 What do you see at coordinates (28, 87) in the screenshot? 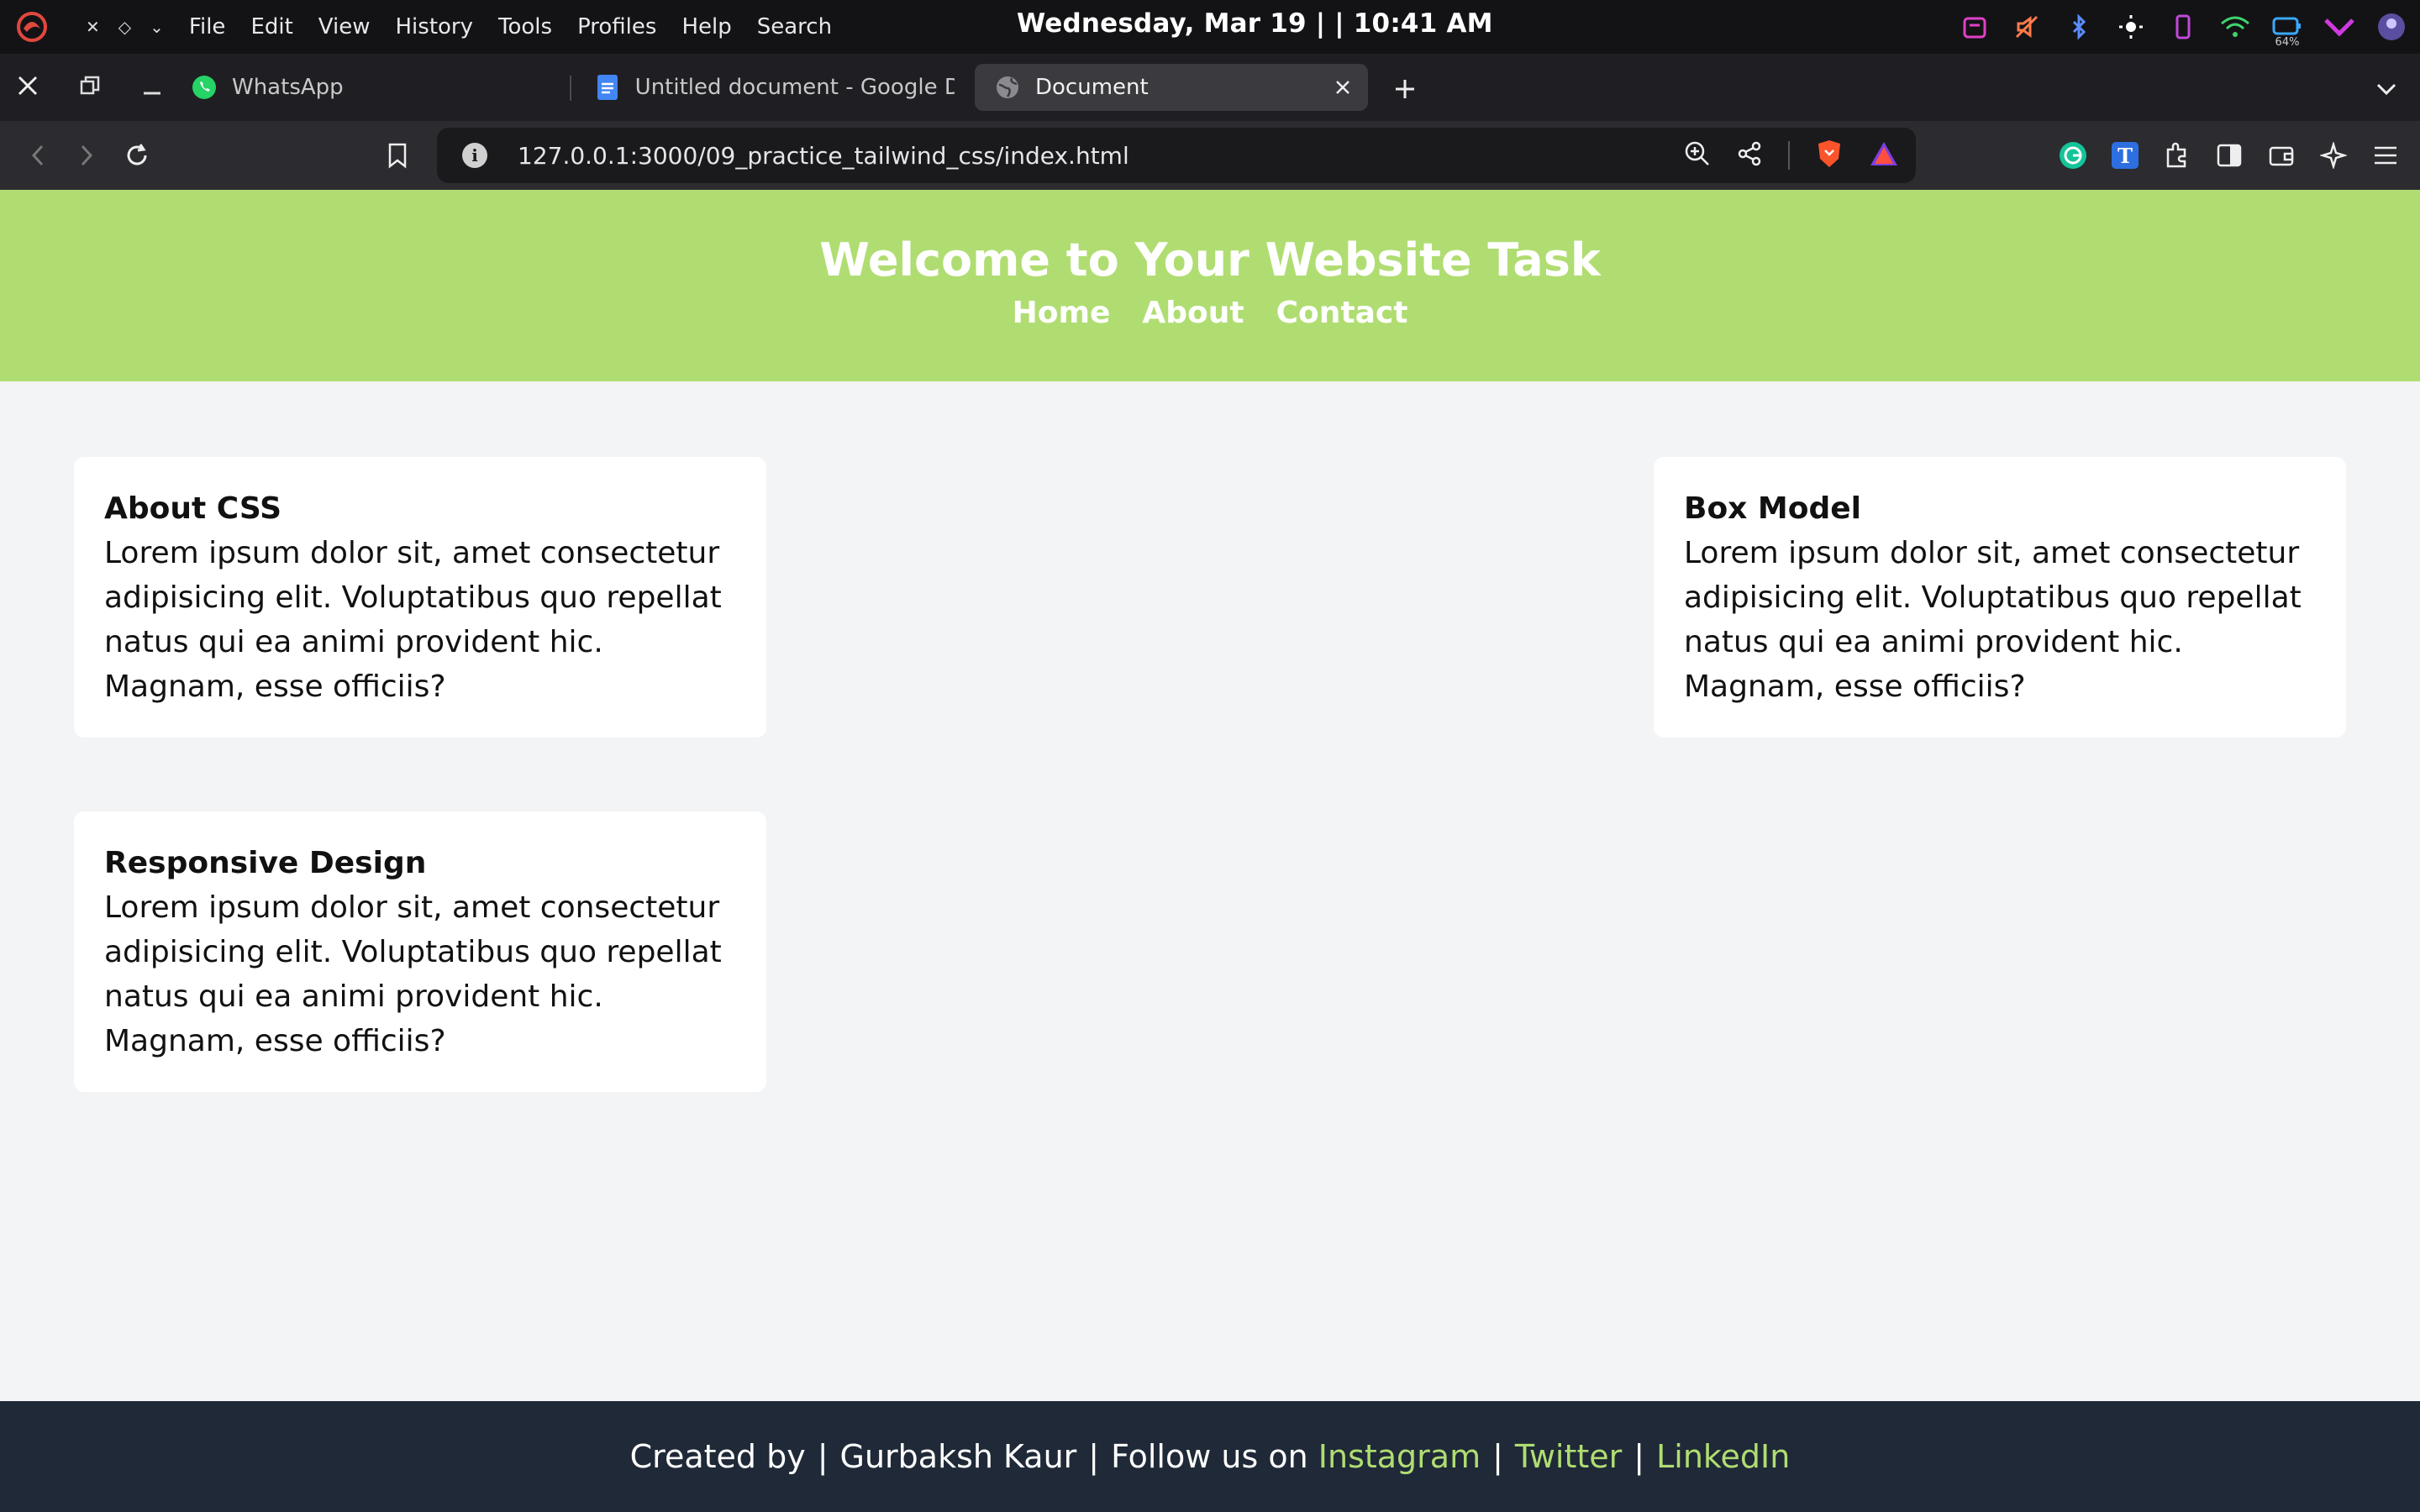
I see `close-icon` at bounding box center [28, 87].